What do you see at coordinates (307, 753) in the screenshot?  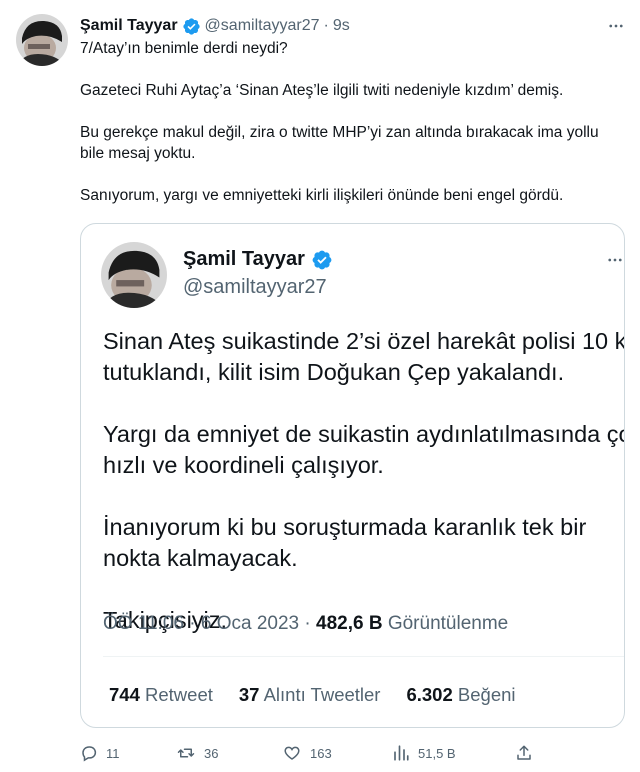 I see `like-button: 163` at bounding box center [307, 753].